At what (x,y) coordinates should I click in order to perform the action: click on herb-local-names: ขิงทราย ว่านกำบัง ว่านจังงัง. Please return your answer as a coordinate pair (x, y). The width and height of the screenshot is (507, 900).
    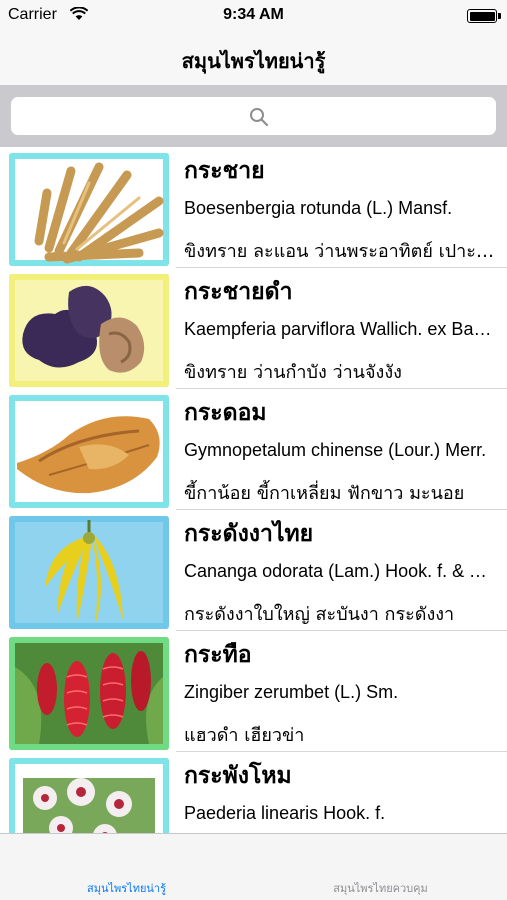
    Looking at the image, I should click on (293, 372).